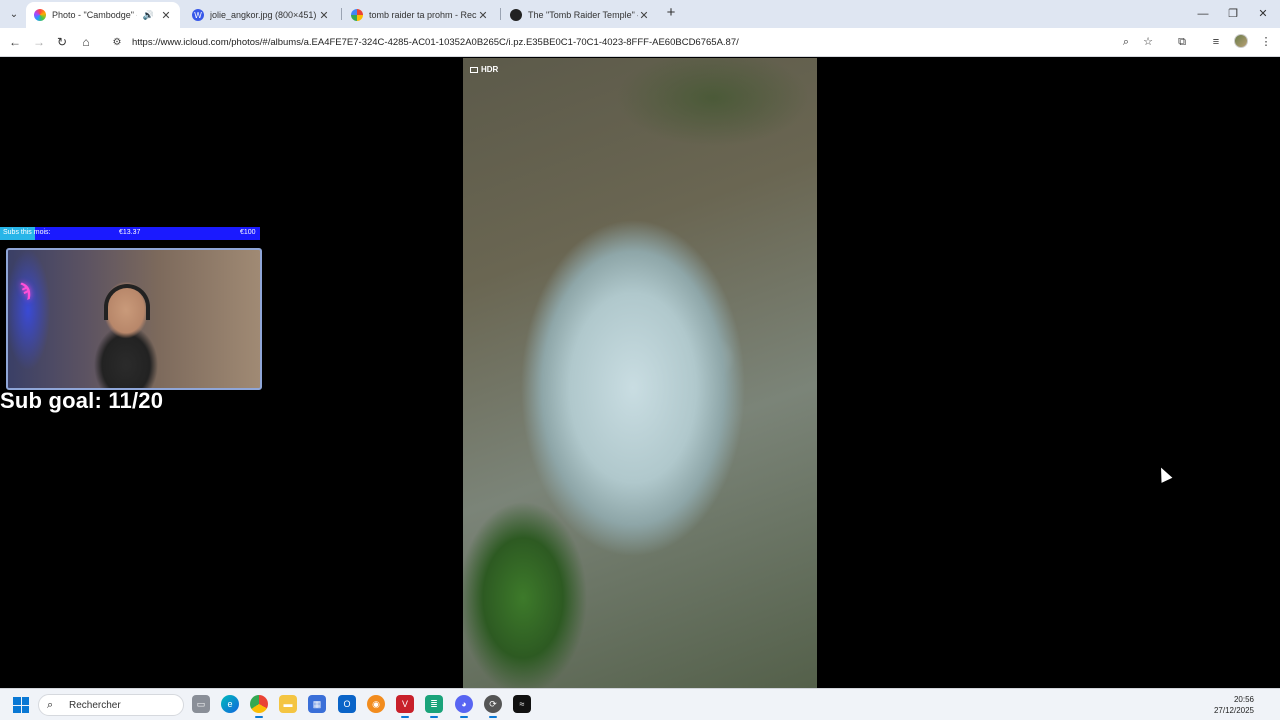 The width and height of the screenshot is (1280, 720). Describe the element at coordinates (148, 15) in the screenshot. I see `speaker-icon: 🔊` at that location.